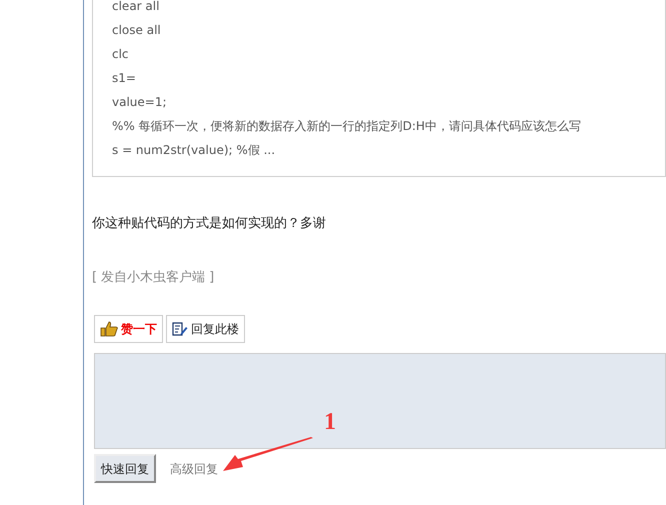 Image resolution: width=666 pixels, height=505 pixels. What do you see at coordinates (128, 329) in the screenshot?
I see `like-button: 赞一下` at bounding box center [128, 329].